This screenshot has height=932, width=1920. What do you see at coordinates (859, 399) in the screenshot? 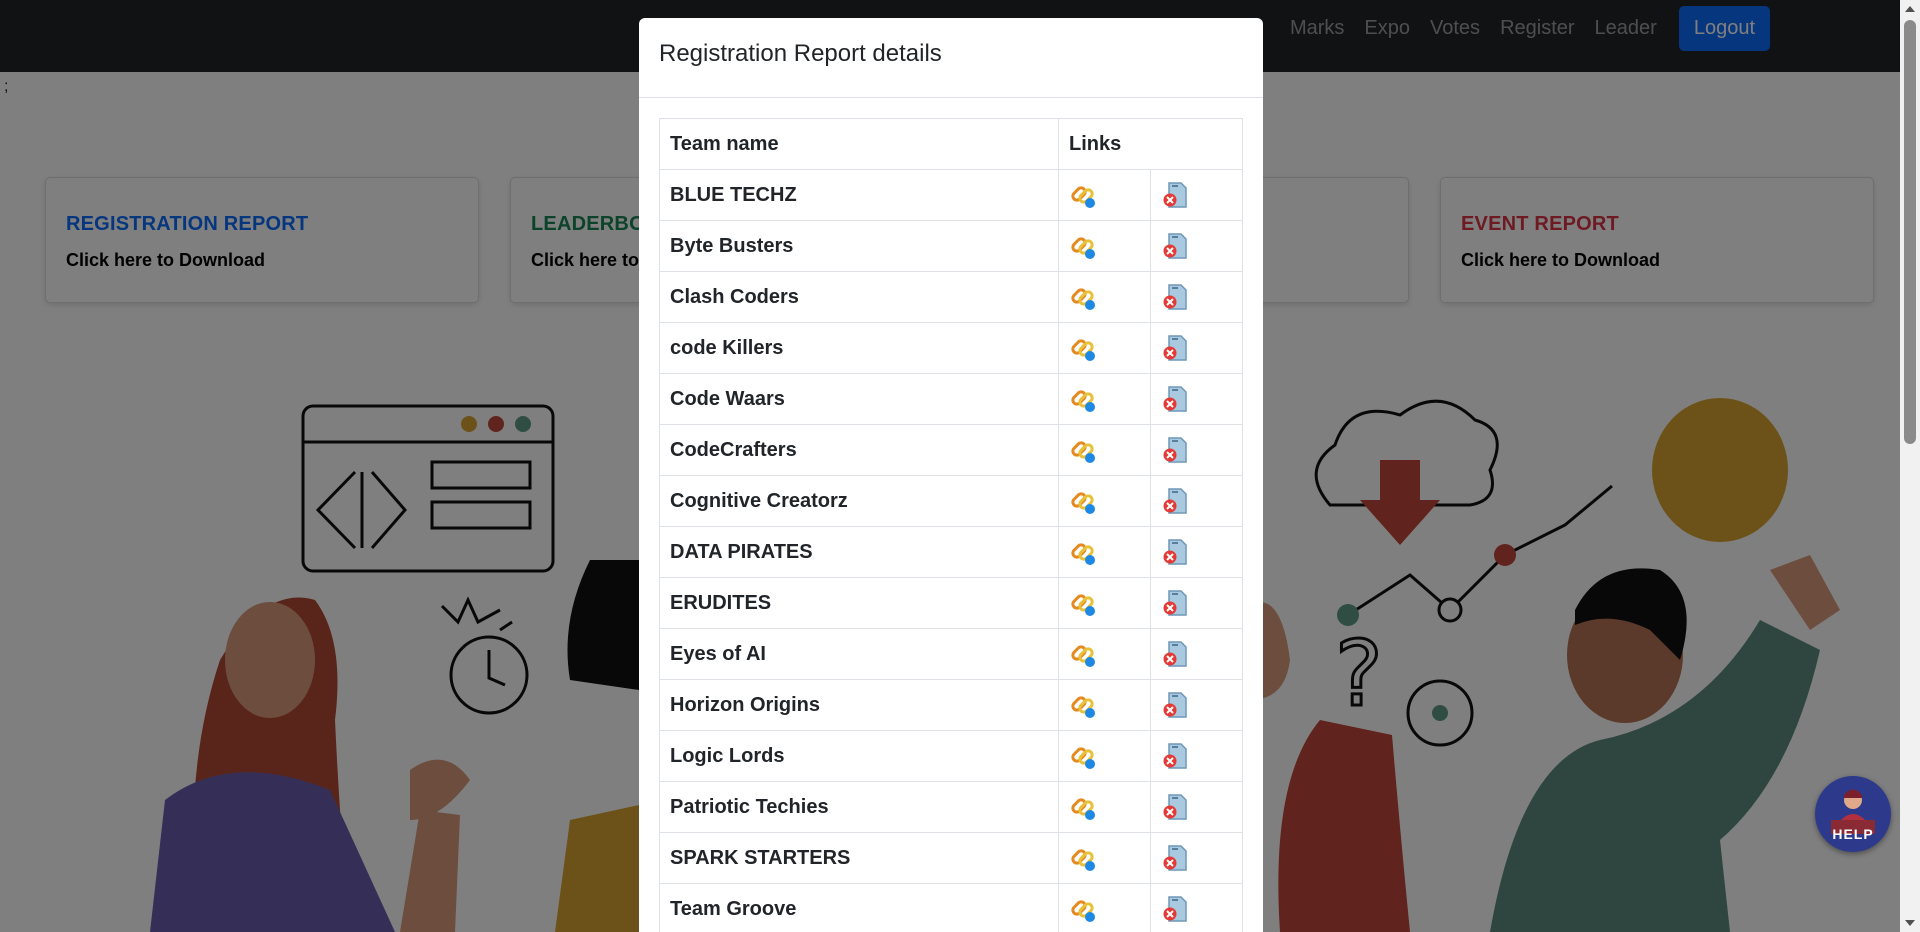
I see `team-name-cell: Code Waars` at bounding box center [859, 399].